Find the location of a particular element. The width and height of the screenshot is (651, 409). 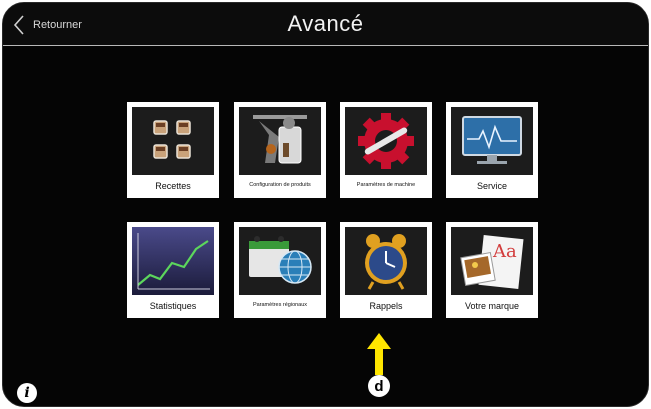

tile-statistiques: Statistiques is located at coordinates (173, 270).